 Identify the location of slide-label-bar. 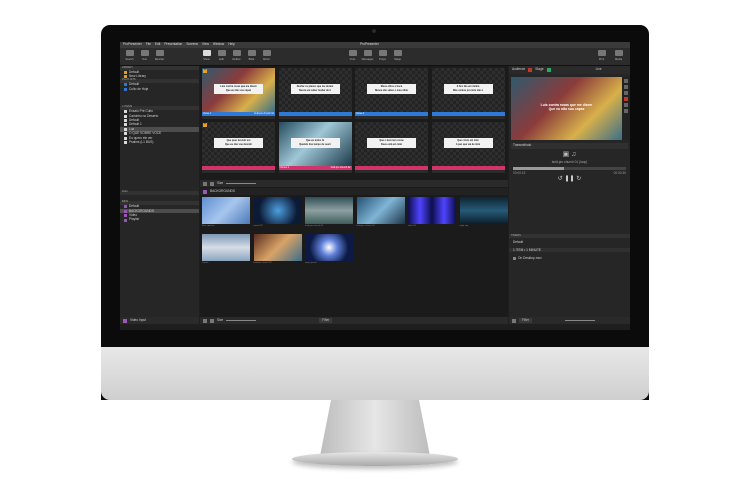
(238, 168).